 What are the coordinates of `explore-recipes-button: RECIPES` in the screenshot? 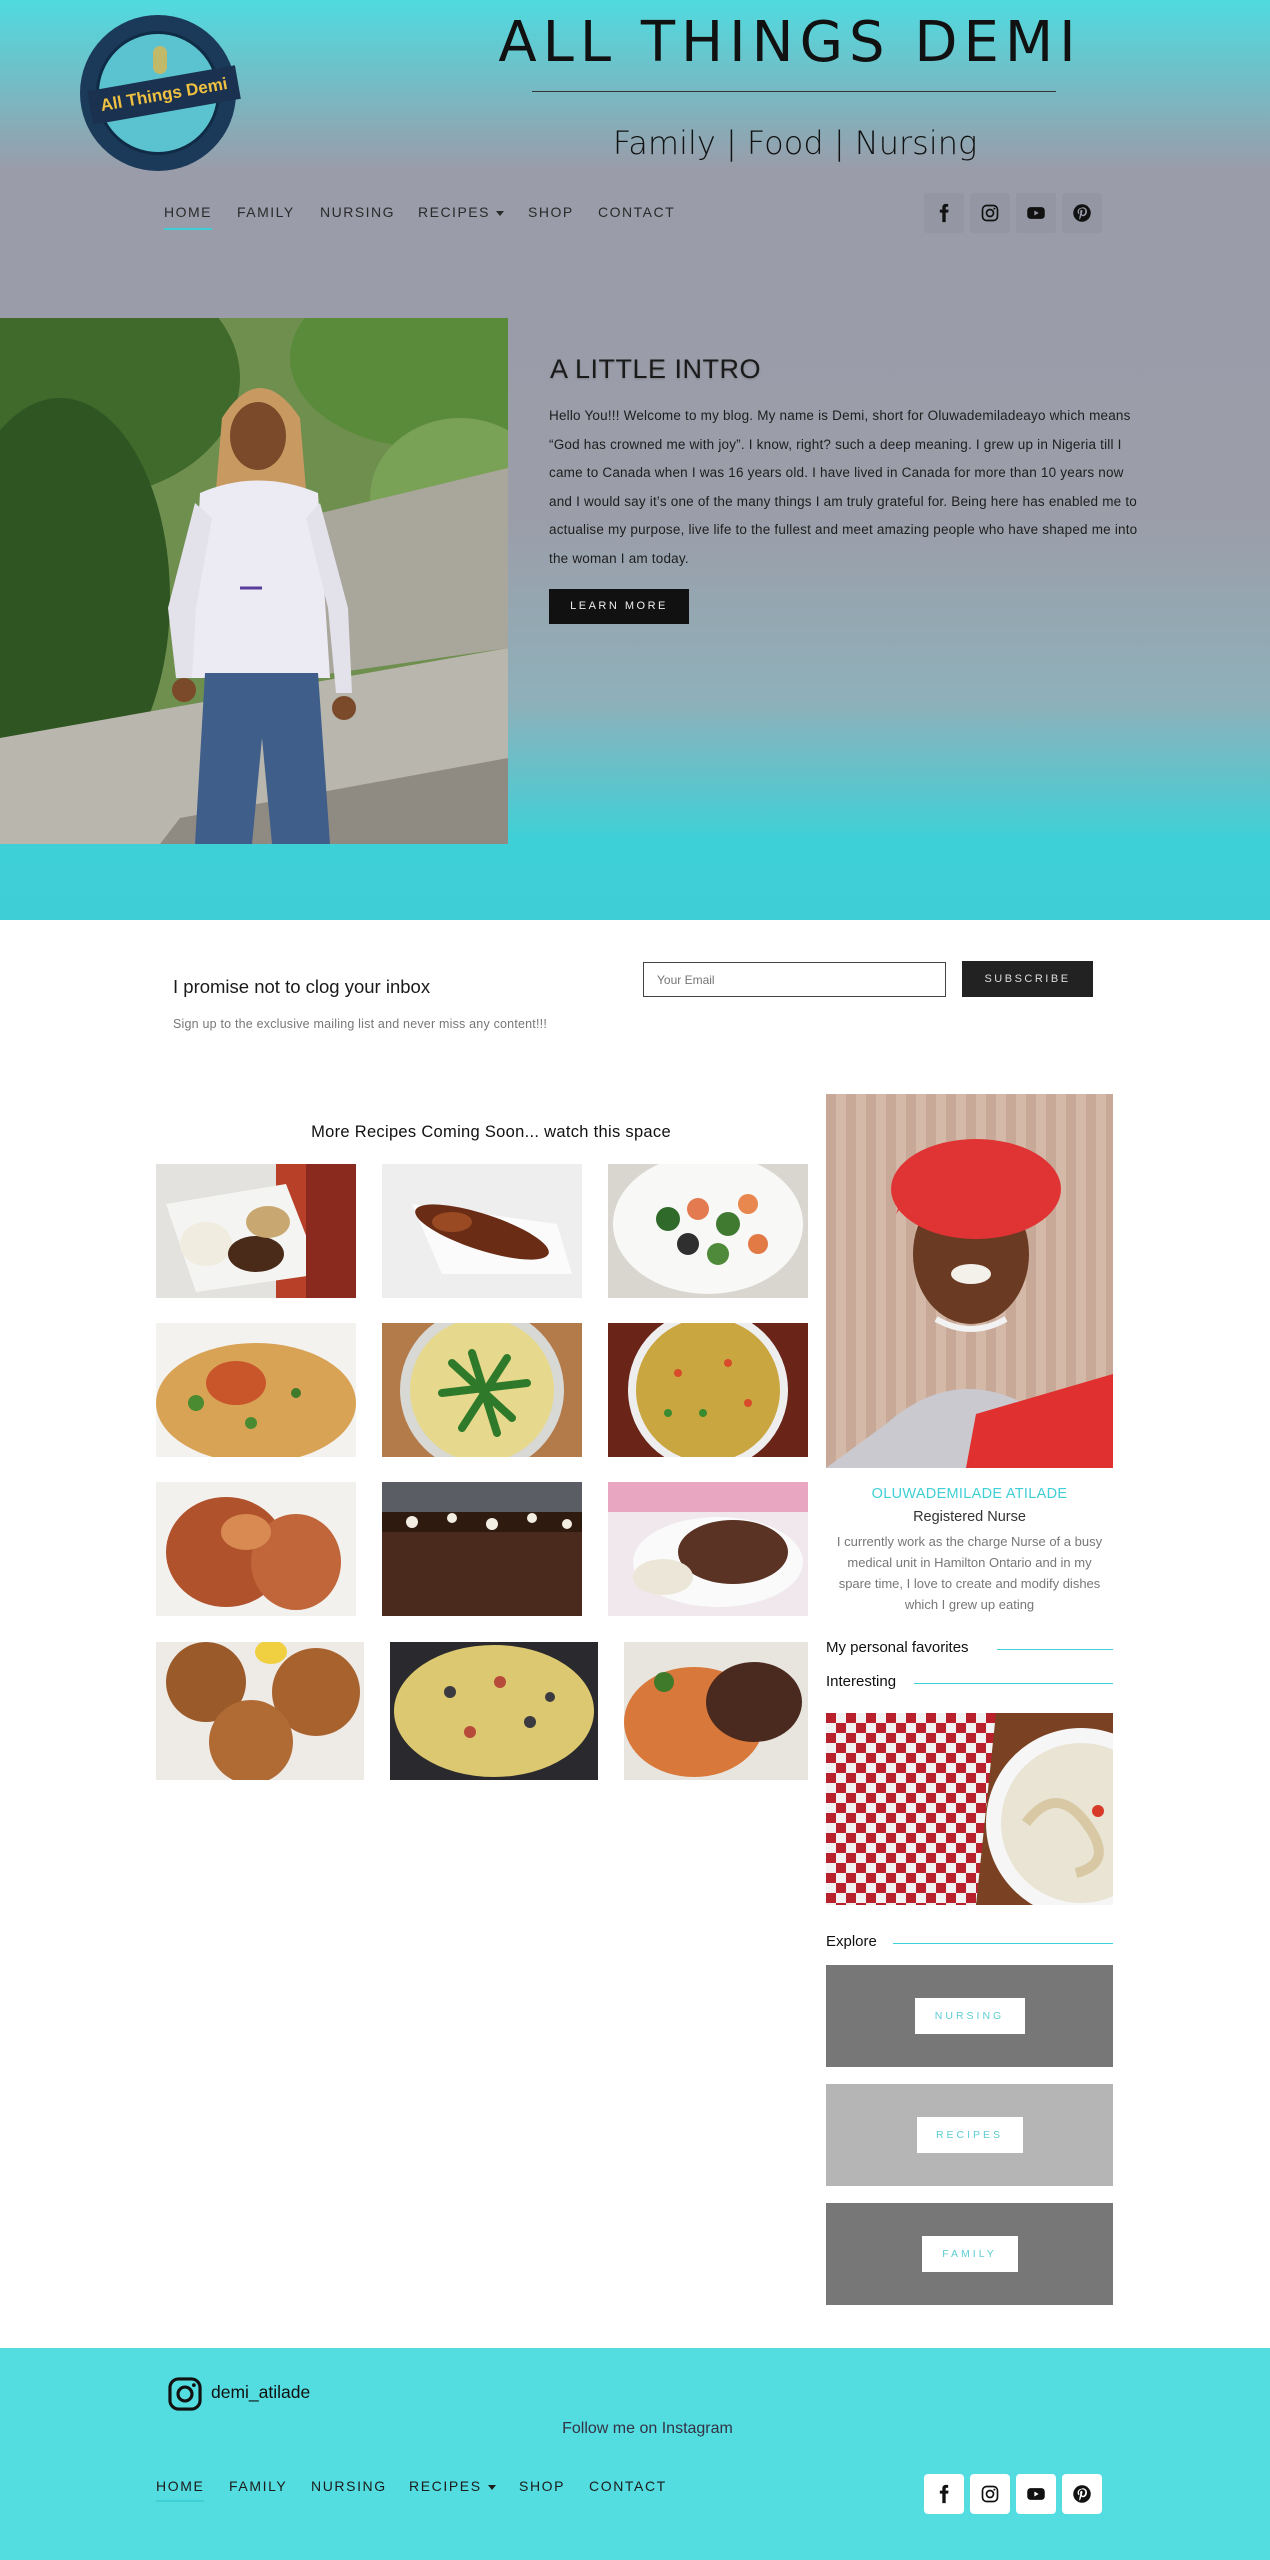 It's located at (969, 2135).